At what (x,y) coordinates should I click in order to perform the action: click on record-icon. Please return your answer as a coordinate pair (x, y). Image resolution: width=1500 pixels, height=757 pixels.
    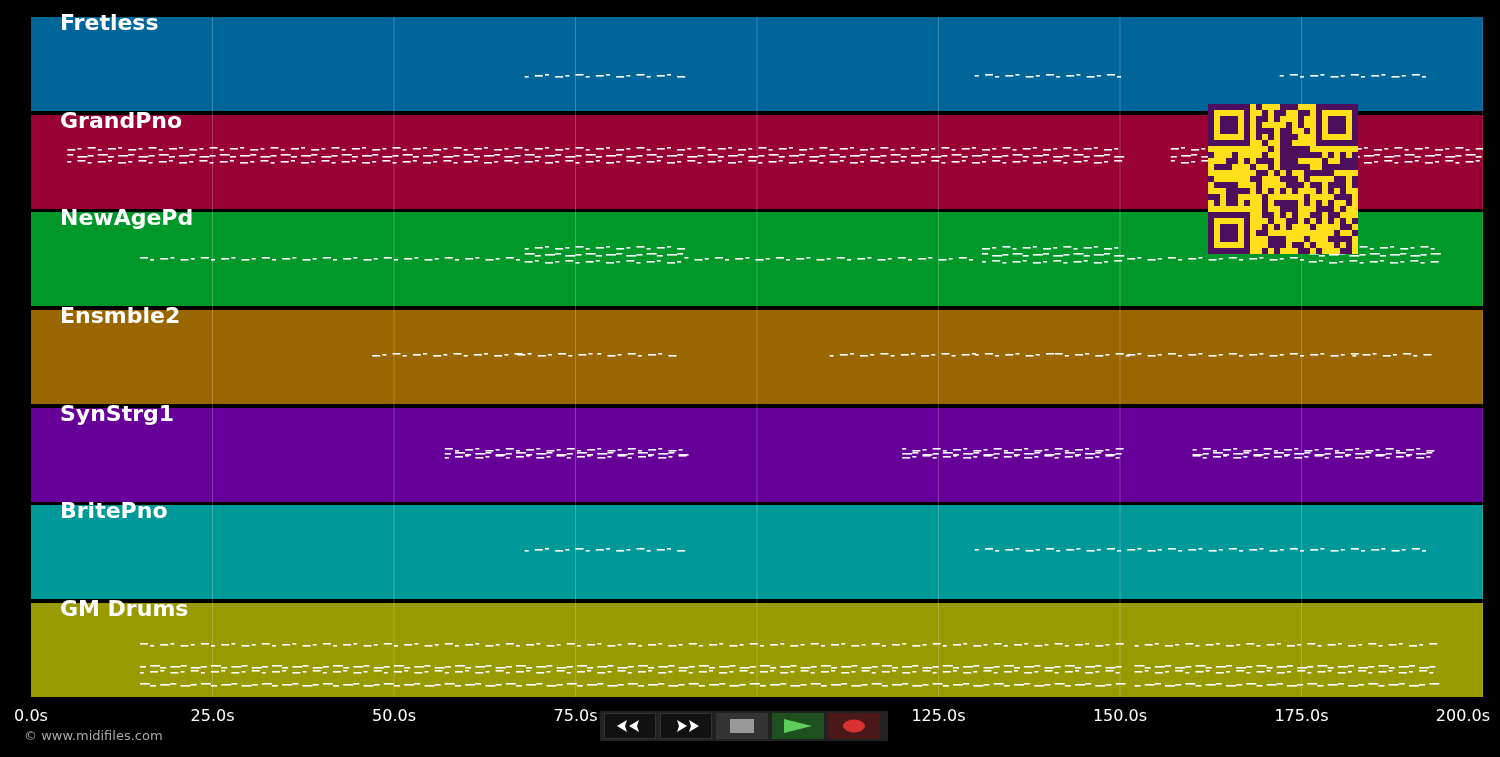
    Looking at the image, I should click on (854, 726).